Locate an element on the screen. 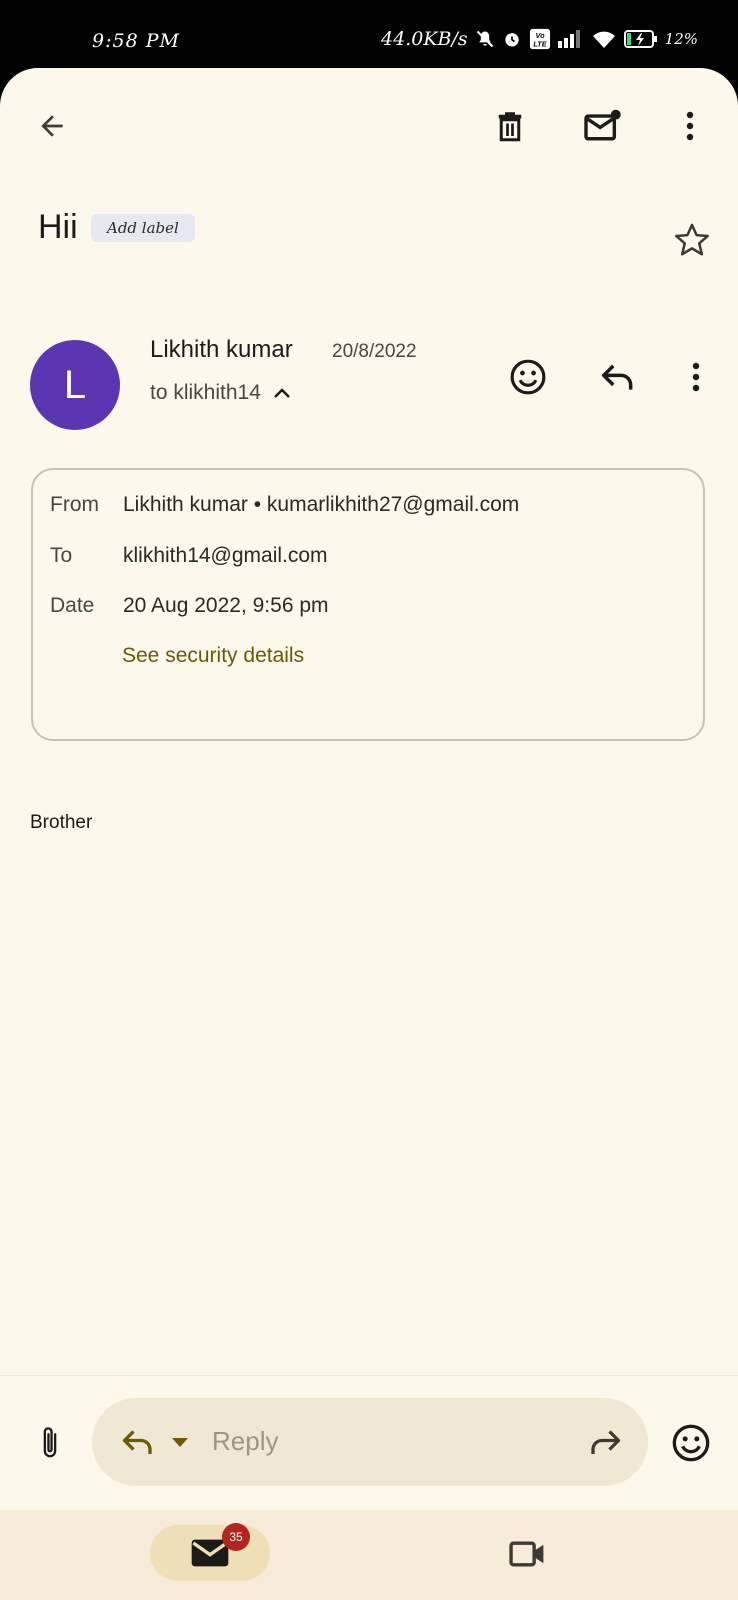  sender-avatar: L is located at coordinates (75, 385).